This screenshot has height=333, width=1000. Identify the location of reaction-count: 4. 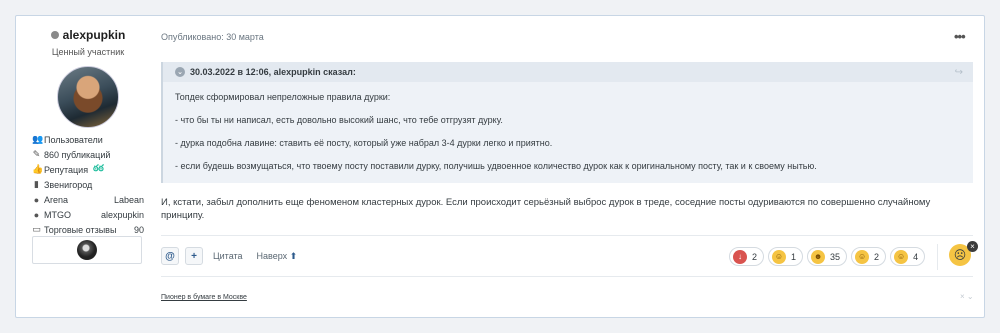
(916, 256).